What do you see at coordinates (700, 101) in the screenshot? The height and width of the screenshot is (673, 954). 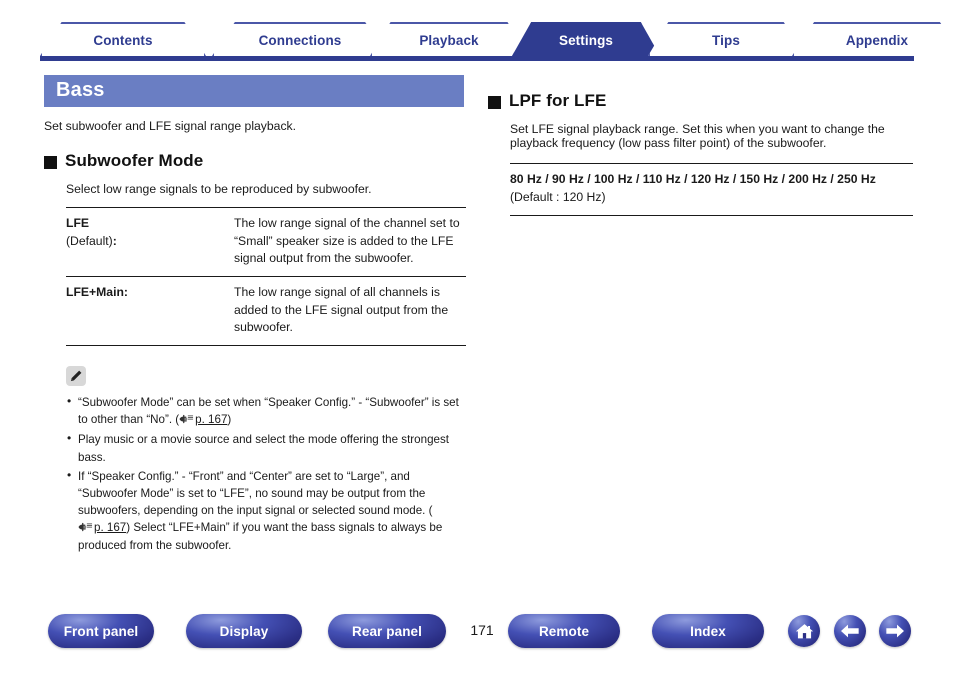 I see `section-heading-lpf-for-lfe: LPF for LFE` at bounding box center [700, 101].